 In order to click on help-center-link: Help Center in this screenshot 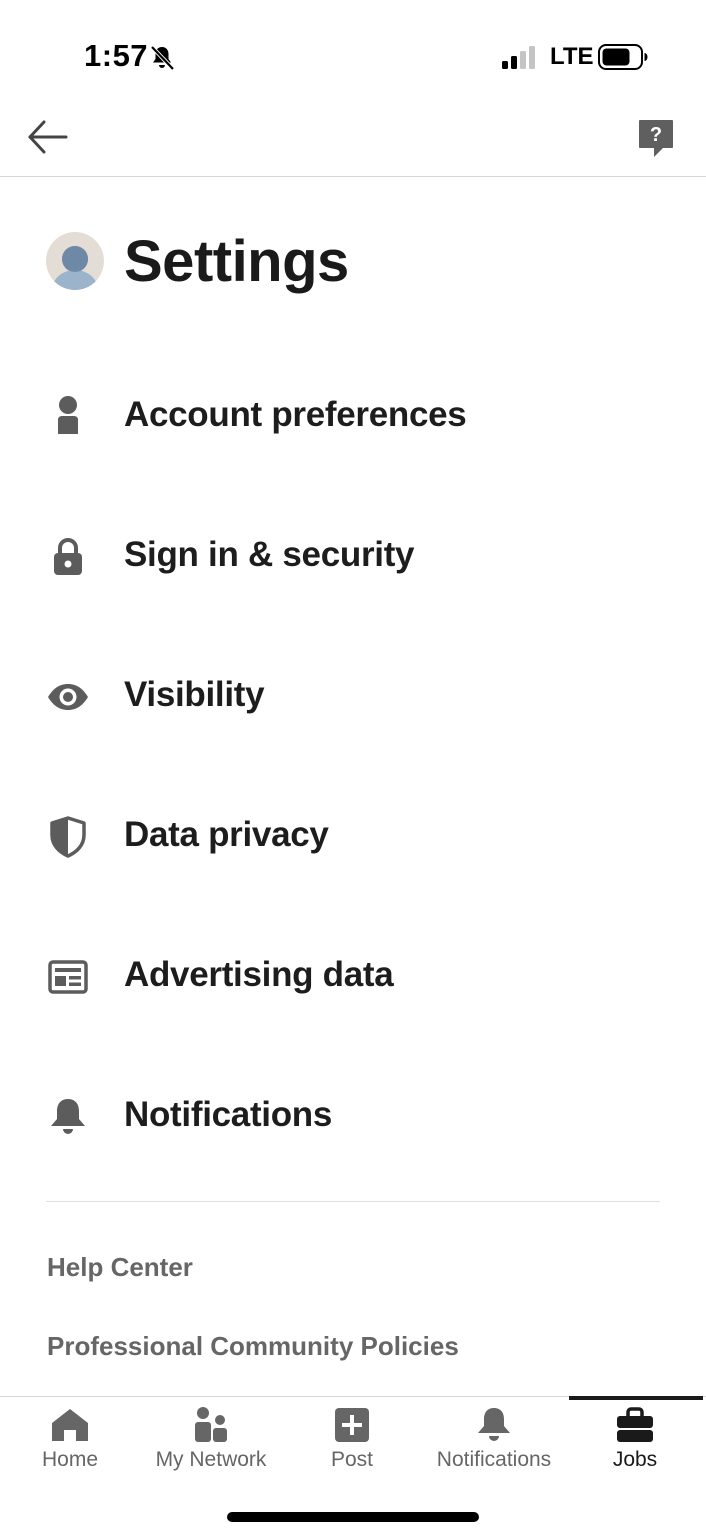, I will do `click(120, 1267)`.